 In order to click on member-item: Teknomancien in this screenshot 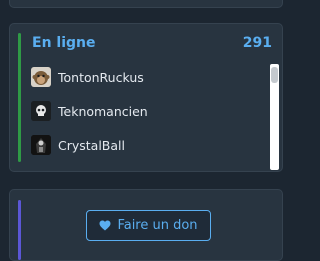, I will do `click(145, 111)`.